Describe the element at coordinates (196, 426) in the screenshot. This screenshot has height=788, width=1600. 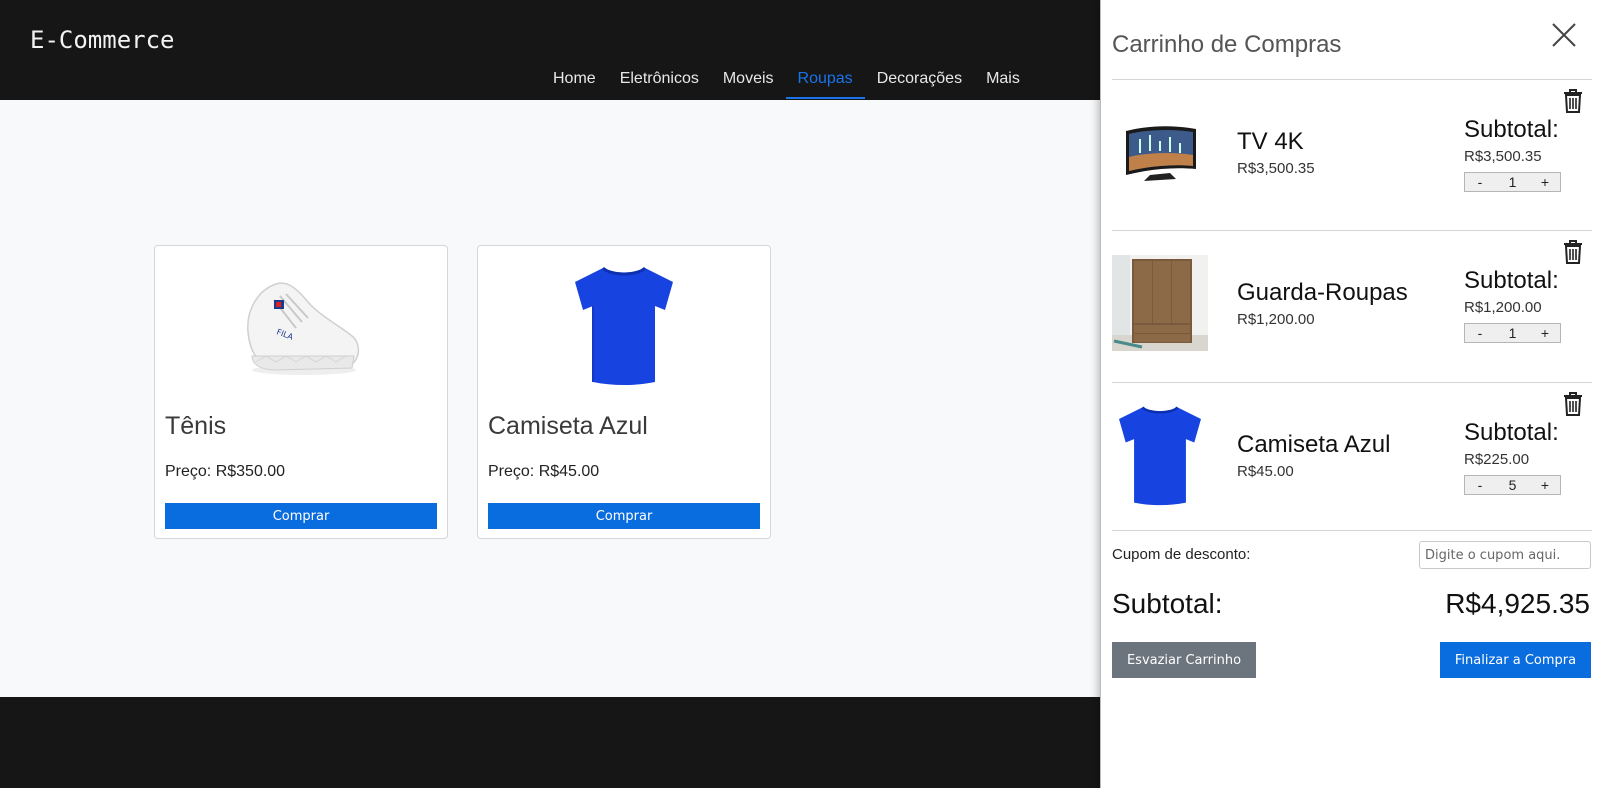
I see `product-title: Tênis` at that location.